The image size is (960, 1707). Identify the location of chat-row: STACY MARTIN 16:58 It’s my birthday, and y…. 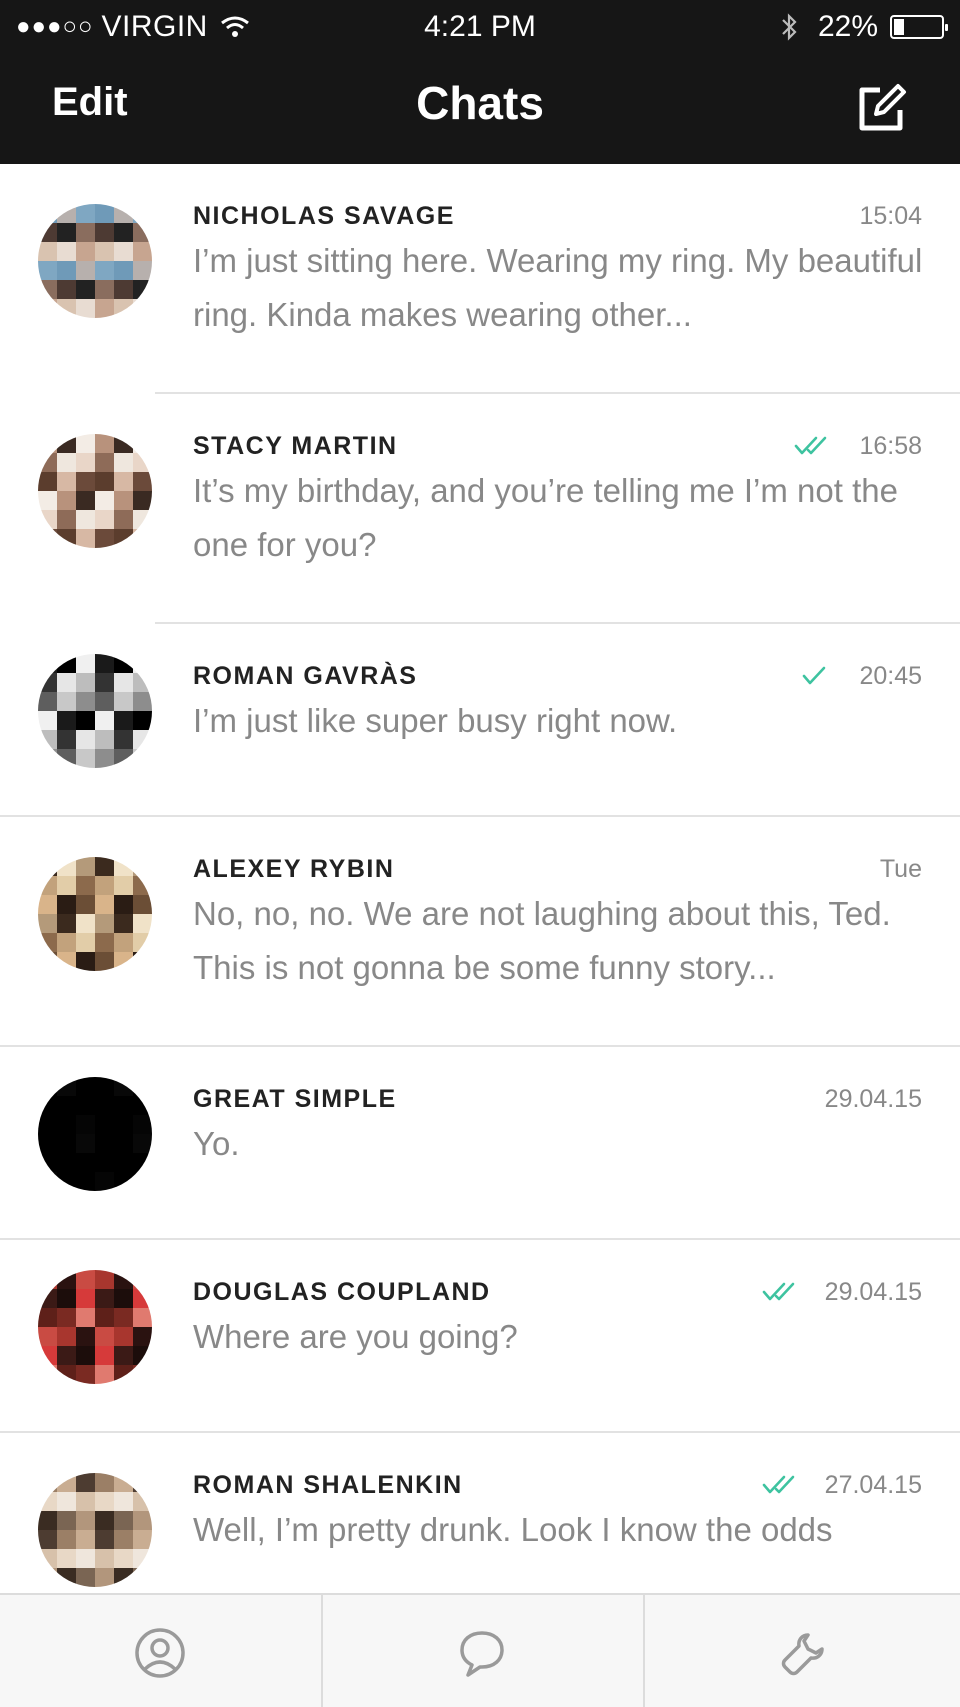
(480, 509).